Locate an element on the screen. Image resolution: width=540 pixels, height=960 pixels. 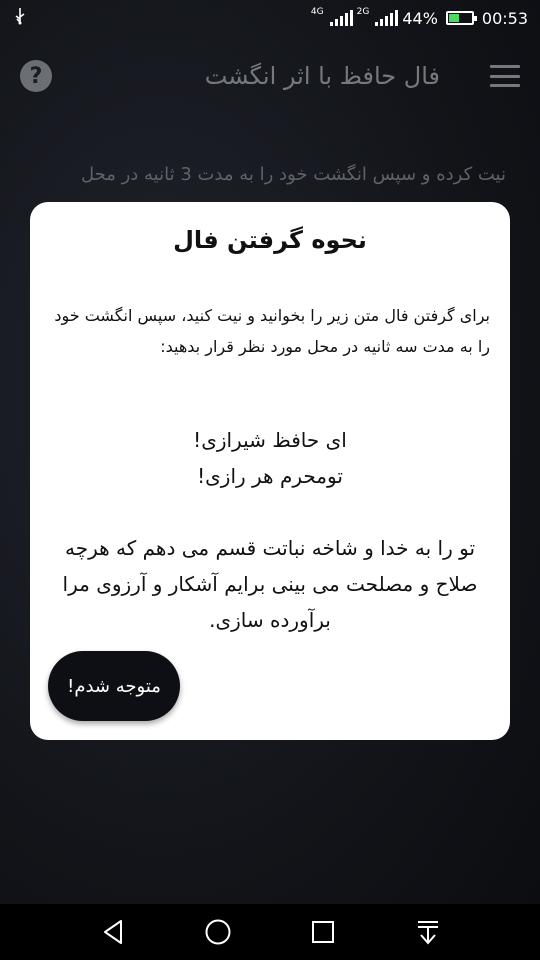
battery-icon is located at coordinates (461, 18).